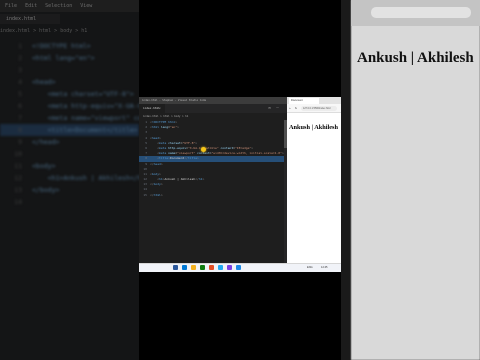 Image resolution: width=480 pixels, height=360 pixels. I want to click on code-line: 8 <title>Document</title>, so click(69, 130).